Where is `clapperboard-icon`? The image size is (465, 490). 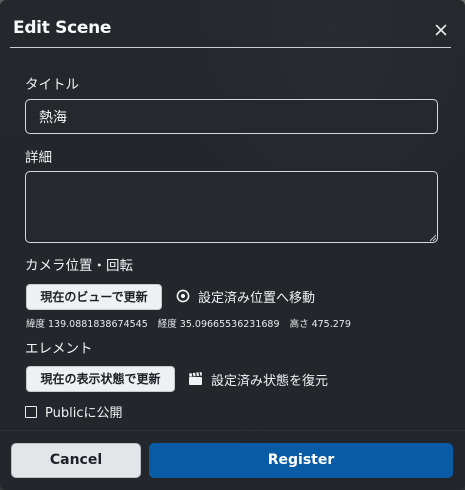
clapperboard-icon is located at coordinates (195, 378).